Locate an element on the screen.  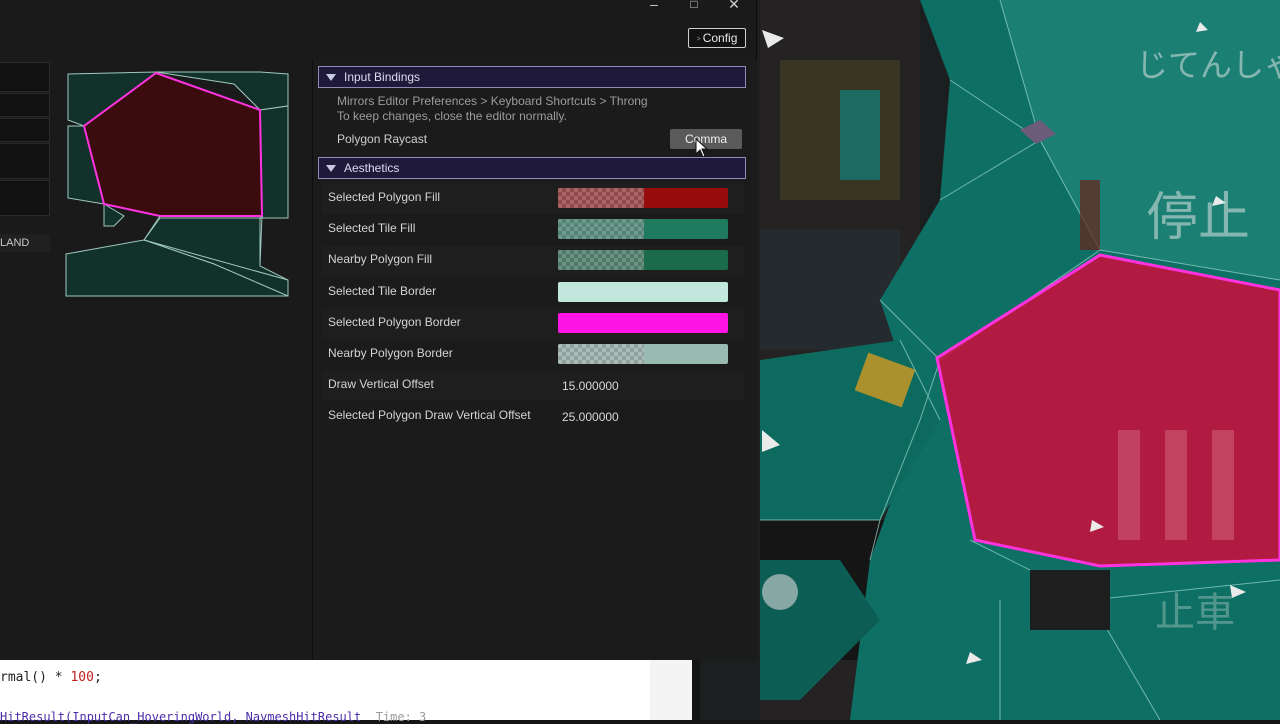
property-row: Selected Tile Fill is located at coordinates (533, 230).